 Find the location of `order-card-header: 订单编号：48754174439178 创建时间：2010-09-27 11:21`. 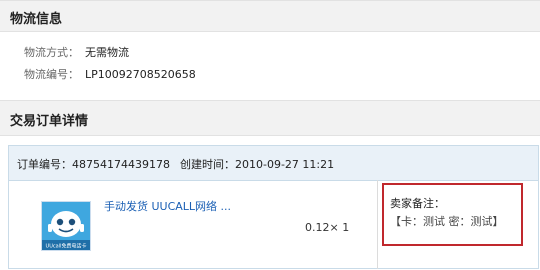

order-card-header: 订单编号：48754174439178 创建时间：2010-09-27 11:21 is located at coordinates (273, 163).